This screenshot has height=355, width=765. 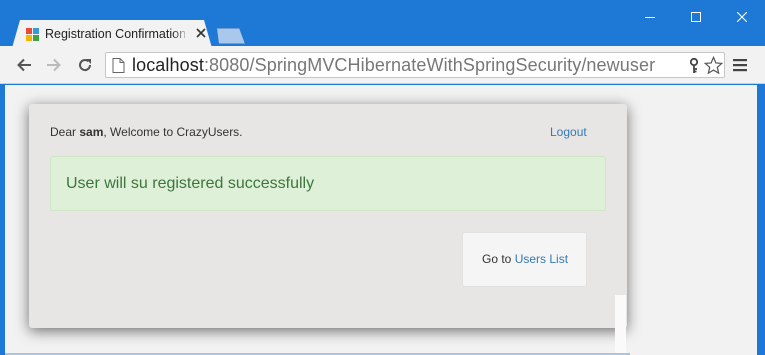 What do you see at coordinates (168, 65) in the screenshot?
I see `url-host: localhost` at bounding box center [168, 65].